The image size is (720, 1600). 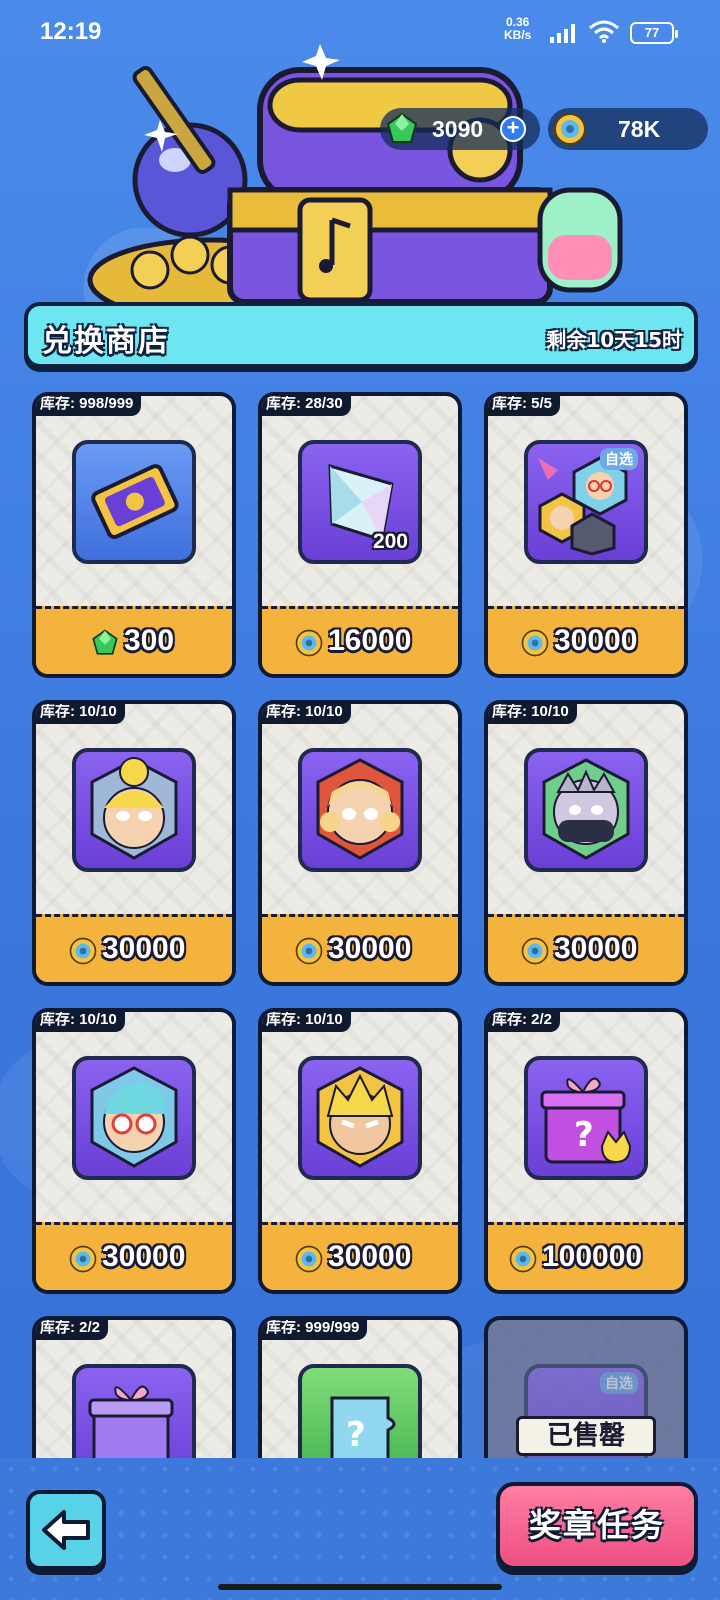 What do you see at coordinates (654, 33) in the screenshot?
I see `battery-indicator: 77` at bounding box center [654, 33].